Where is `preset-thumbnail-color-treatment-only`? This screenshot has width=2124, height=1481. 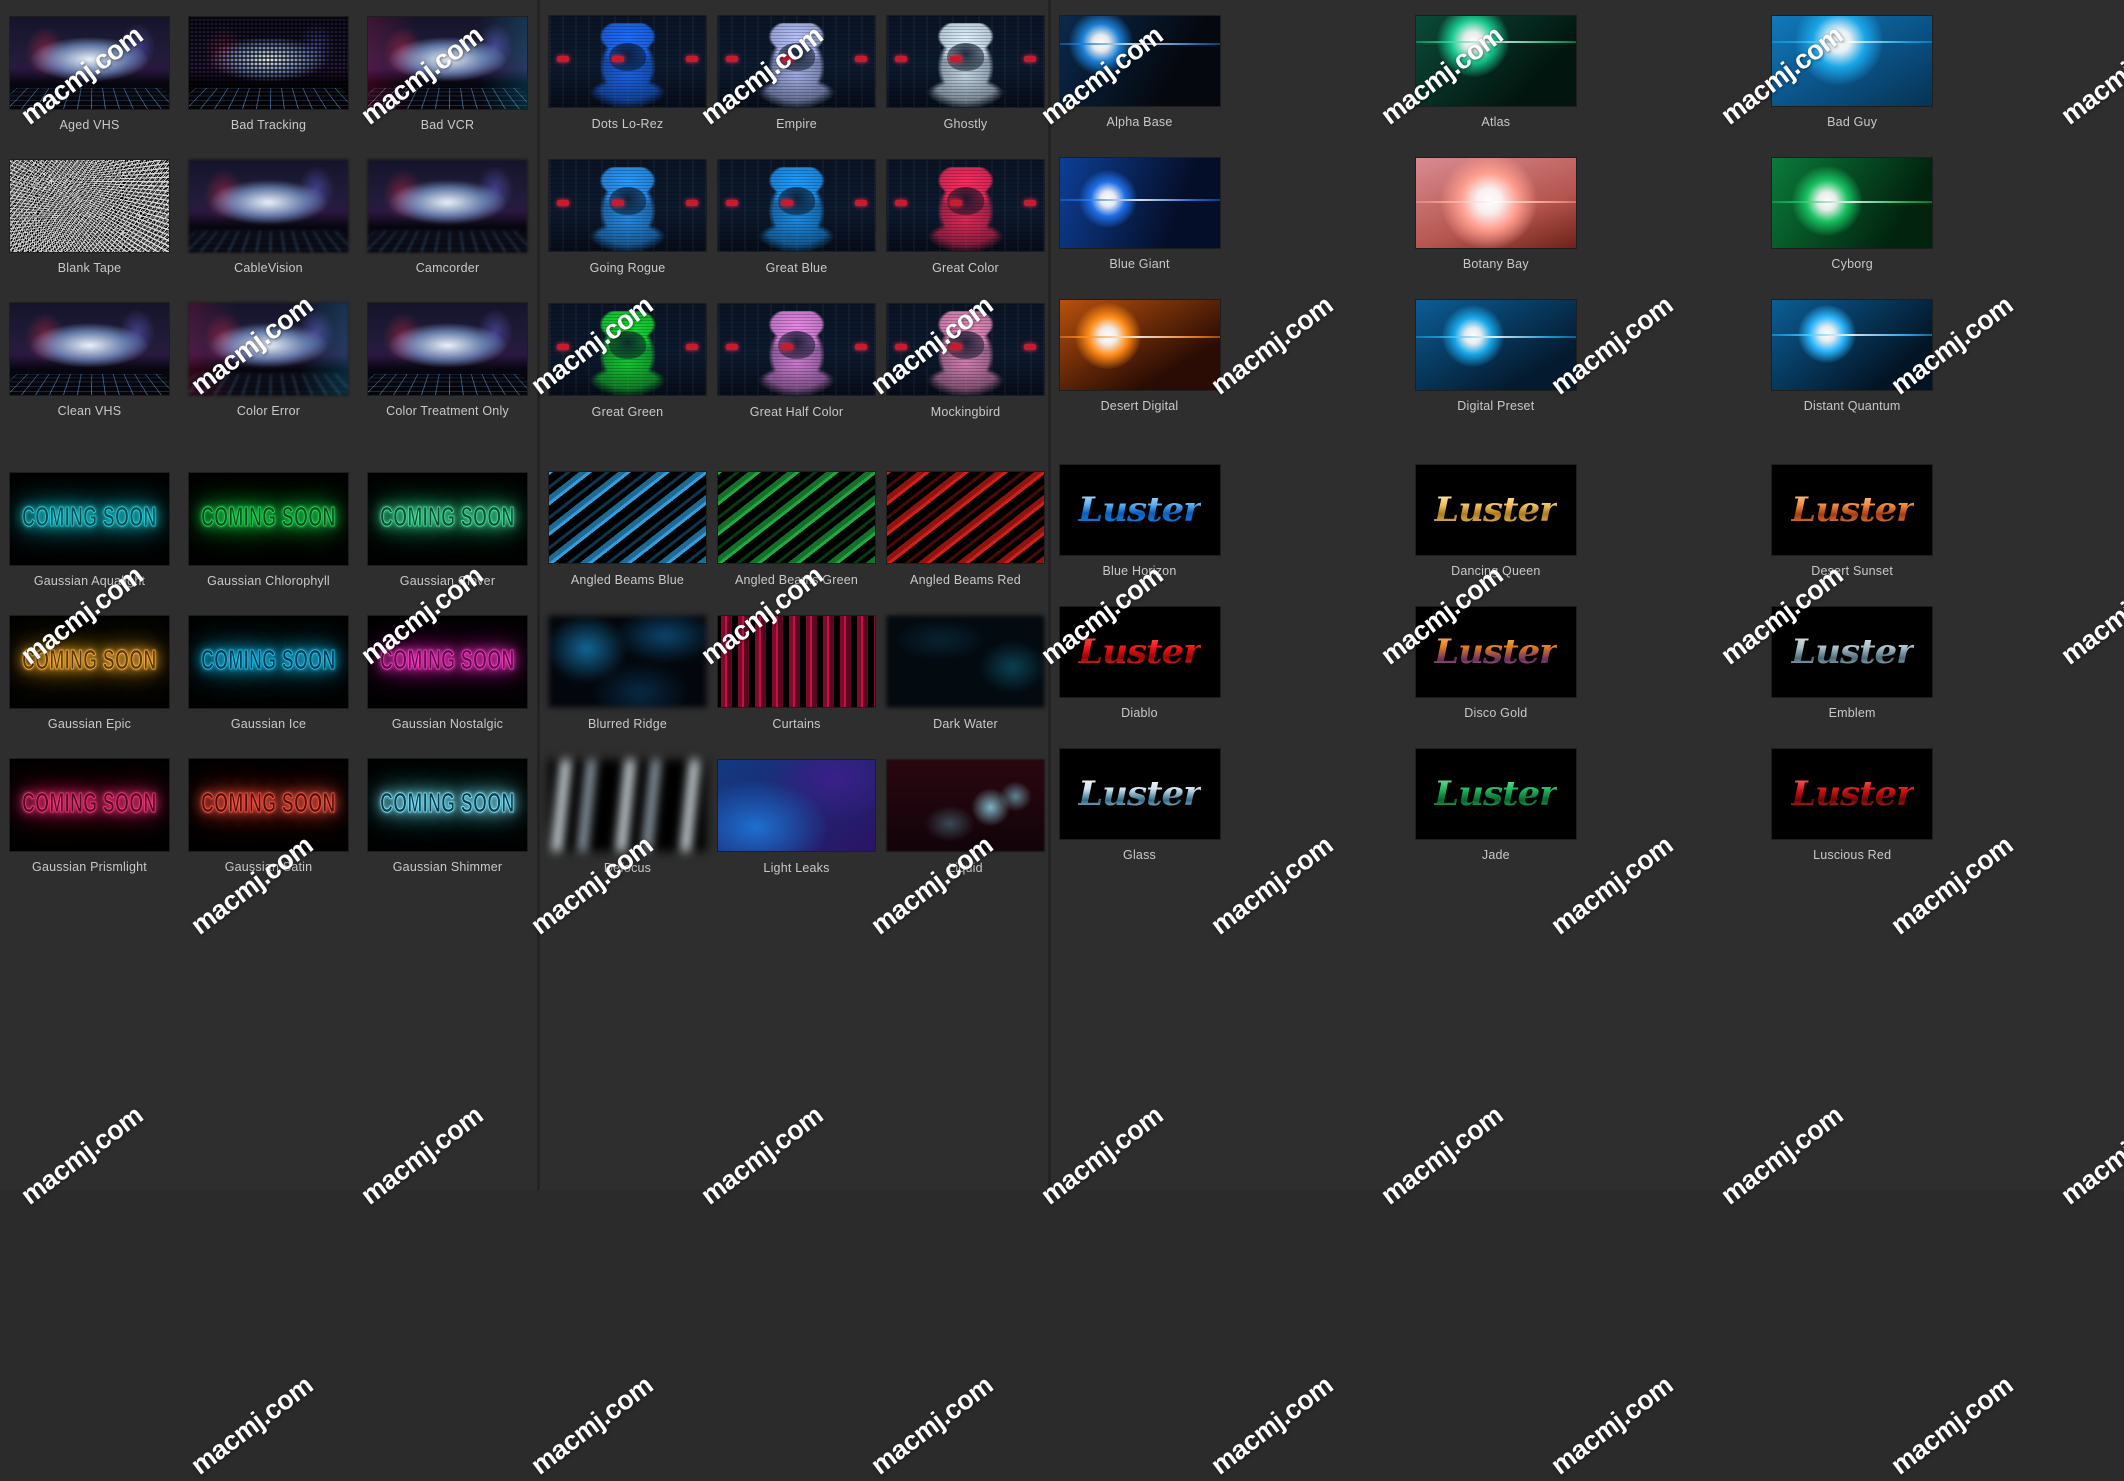 preset-thumbnail-color-treatment-only is located at coordinates (447, 349).